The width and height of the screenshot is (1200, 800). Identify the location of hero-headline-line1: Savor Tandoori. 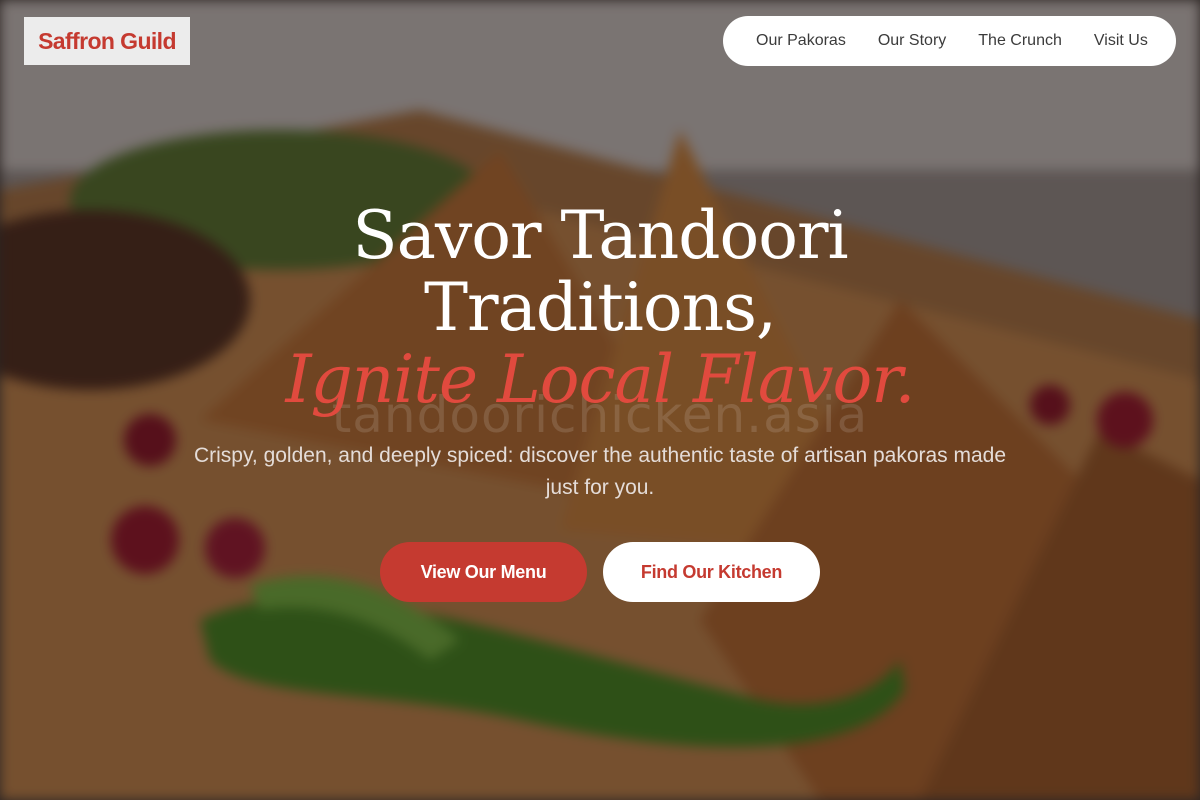
(600, 235).